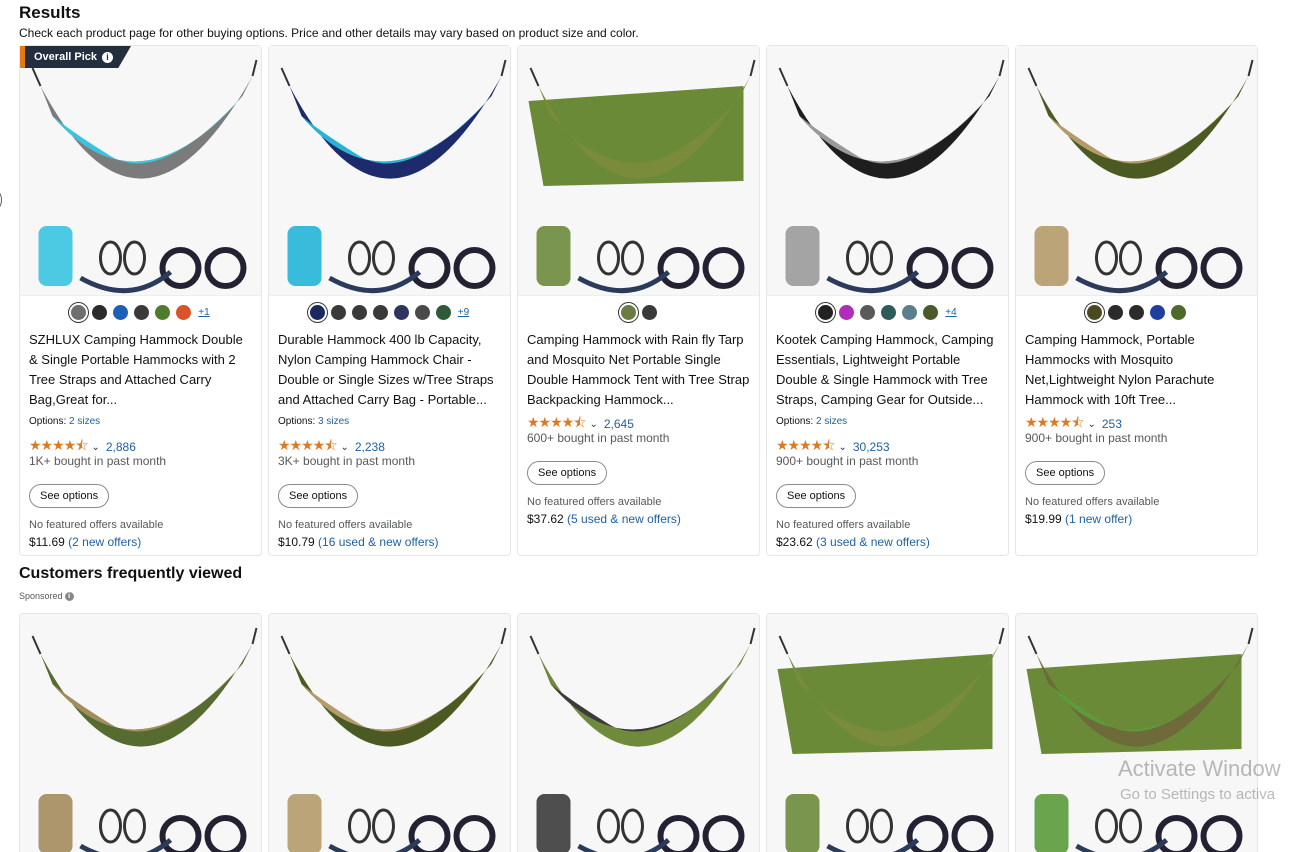  What do you see at coordinates (871, 447) in the screenshot?
I see `rating-count-link: 30,253` at bounding box center [871, 447].